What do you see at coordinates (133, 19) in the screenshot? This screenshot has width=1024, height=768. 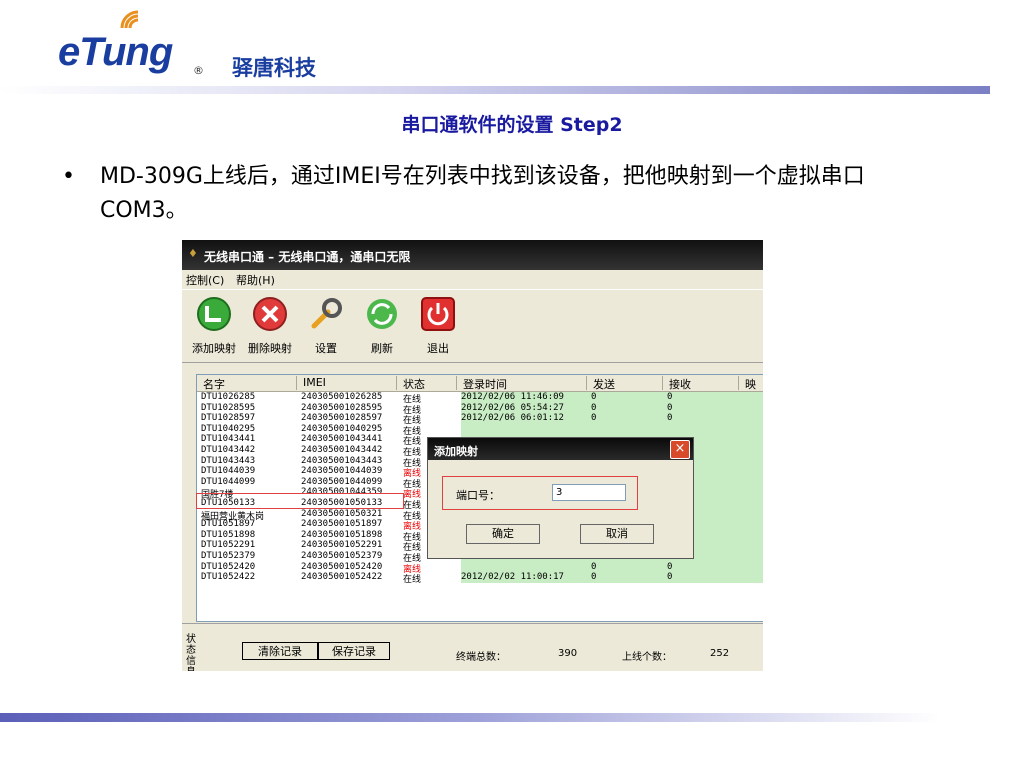 I see `signal-icon` at bounding box center [133, 19].